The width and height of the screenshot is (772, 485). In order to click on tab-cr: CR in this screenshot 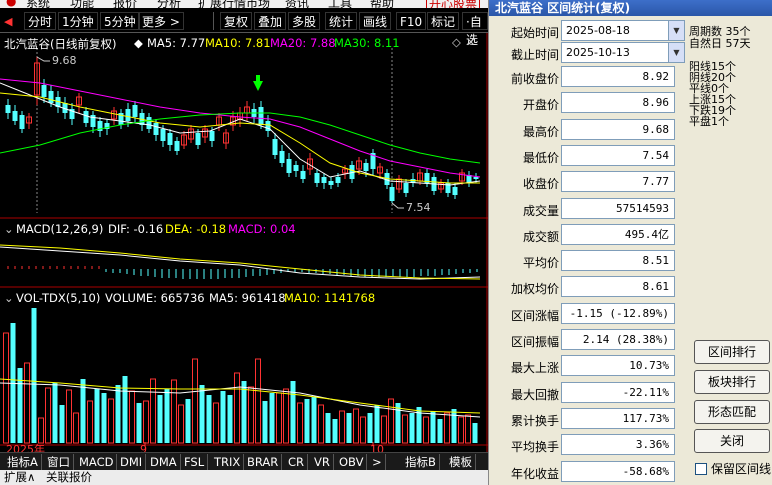, I will do `click(297, 462)`.